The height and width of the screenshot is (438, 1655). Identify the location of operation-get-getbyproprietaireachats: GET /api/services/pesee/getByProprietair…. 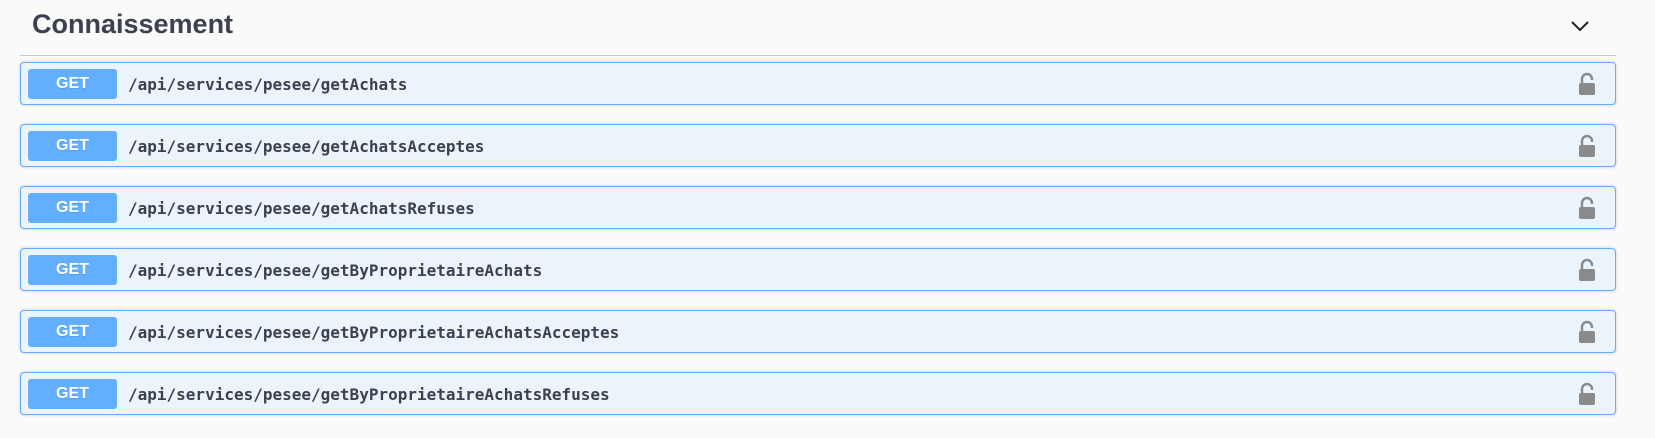
(818, 269).